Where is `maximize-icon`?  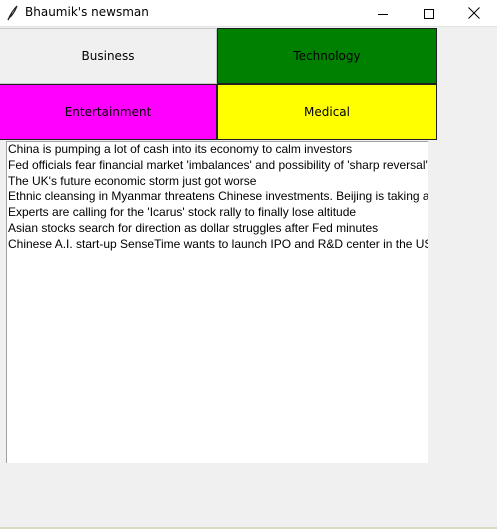 maximize-icon is located at coordinates (429, 13).